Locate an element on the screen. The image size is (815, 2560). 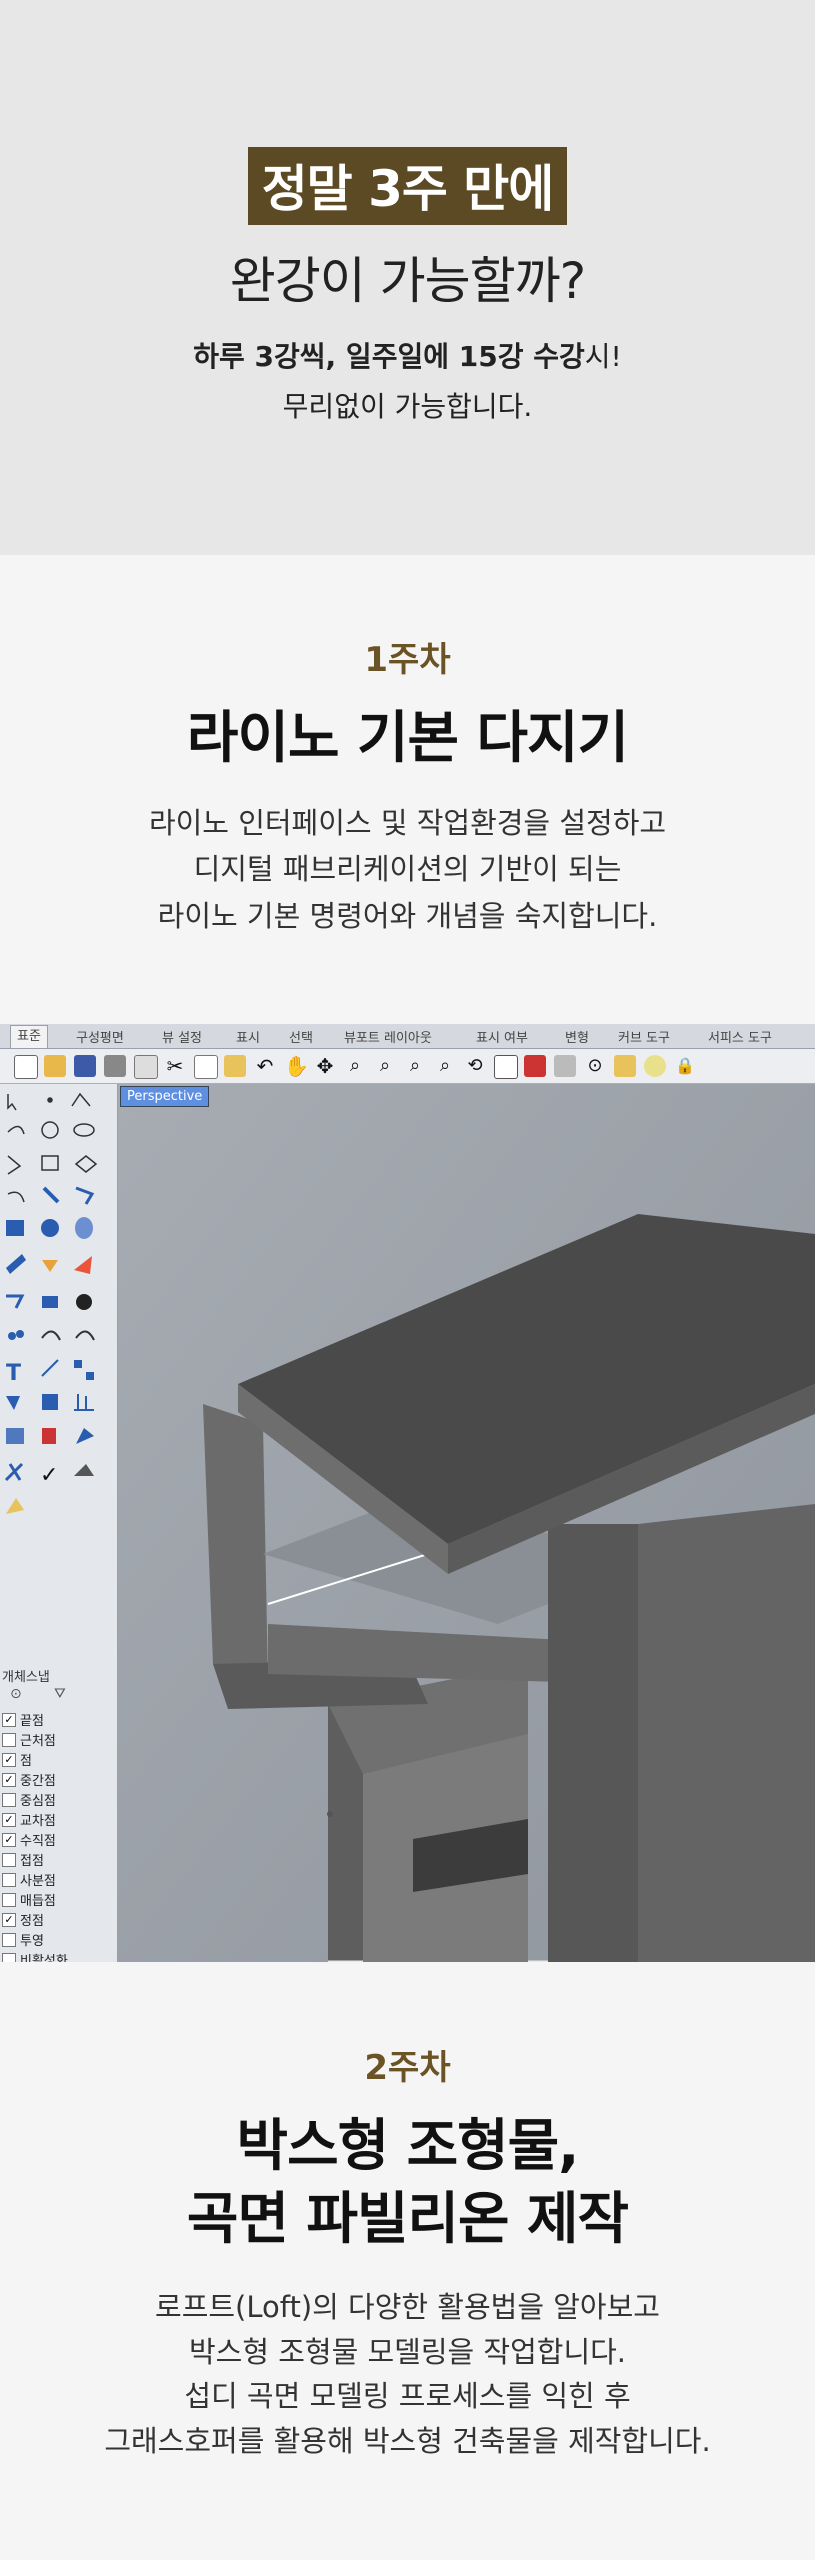
week2-title-line: 박스형 조형물, is located at coordinates (408, 2146).